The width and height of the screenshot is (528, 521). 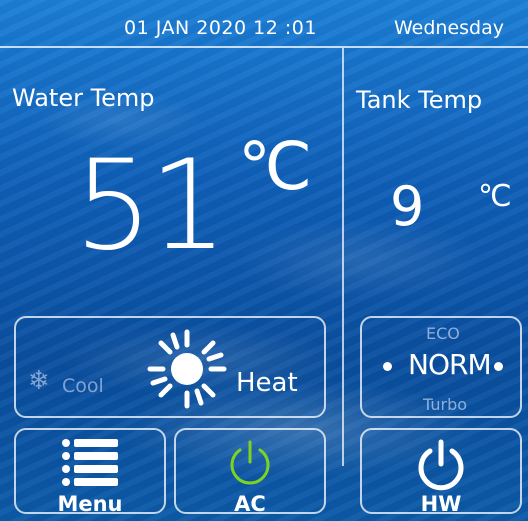 I want to click on tank-temp-unit: ℃, so click(x=495, y=196).